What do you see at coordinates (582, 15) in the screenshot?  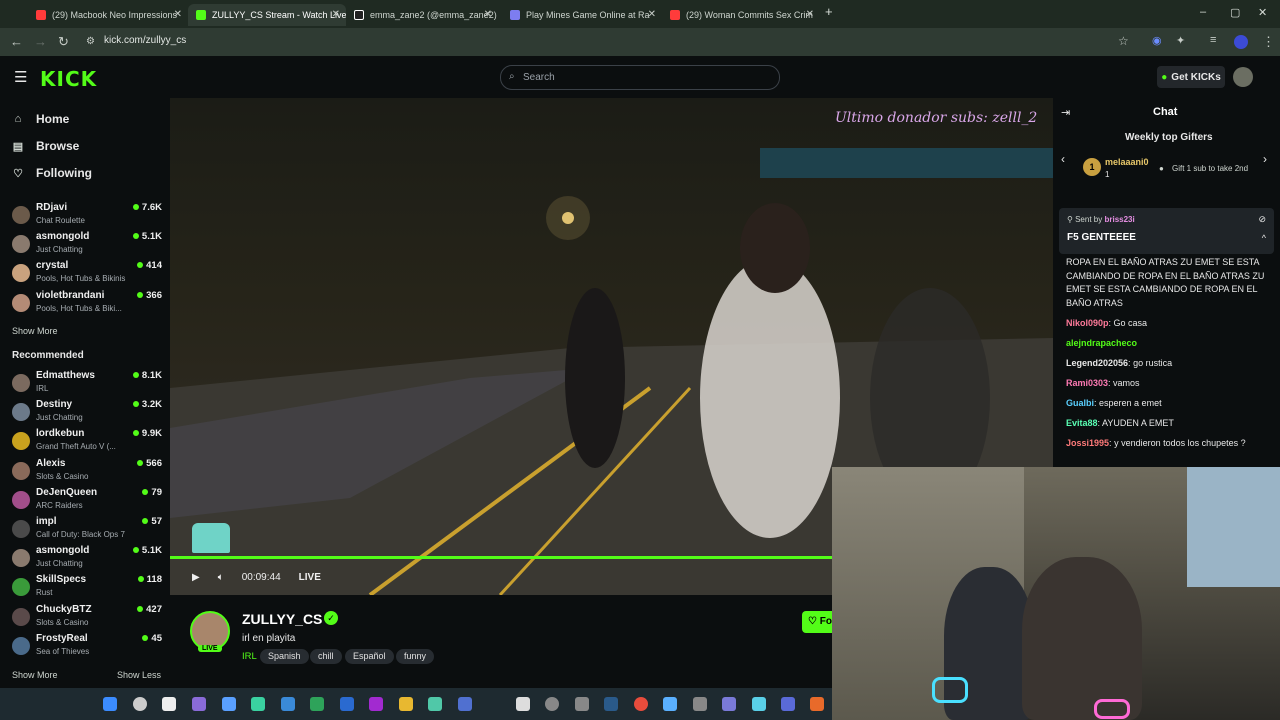 I see `browser-tab: Play Mines Game Online at Ra ✕` at bounding box center [582, 15].